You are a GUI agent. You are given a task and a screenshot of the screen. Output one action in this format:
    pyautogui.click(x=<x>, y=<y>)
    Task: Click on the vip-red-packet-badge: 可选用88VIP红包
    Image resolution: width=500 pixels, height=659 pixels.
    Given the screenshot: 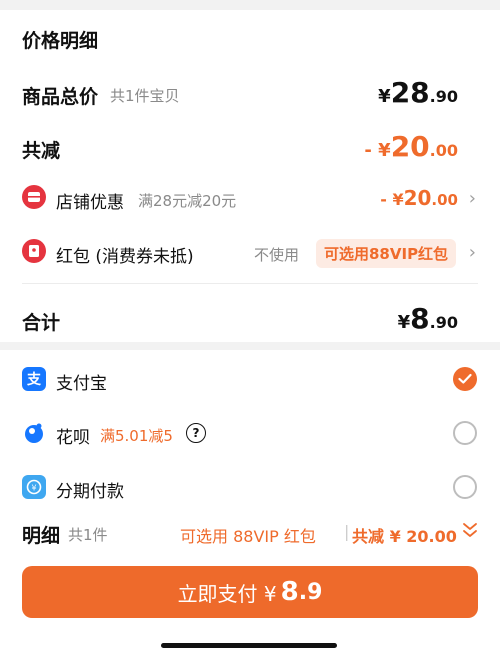 What is the action you would take?
    pyautogui.click(x=386, y=253)
    